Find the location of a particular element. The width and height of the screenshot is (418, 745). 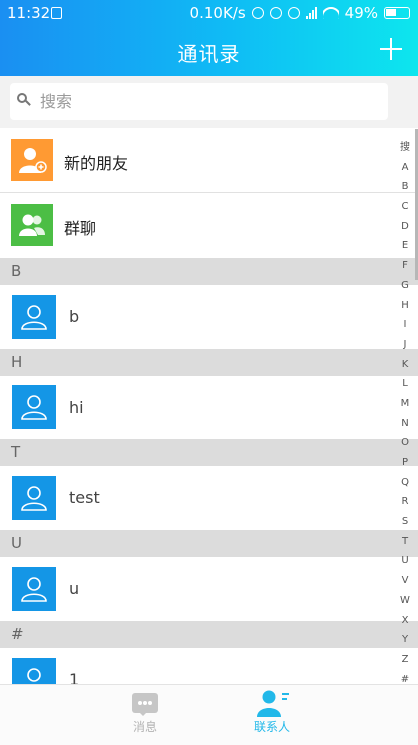

index-letter: F is located at coordinates (405, 266).